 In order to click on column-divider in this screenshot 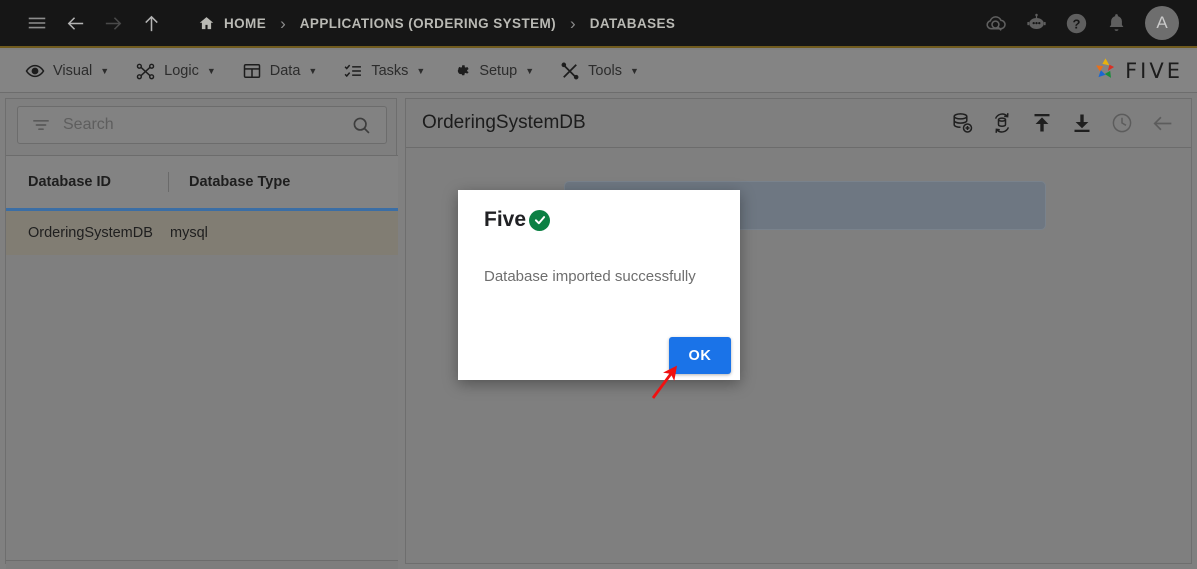, I will do `click(168, 182)`.